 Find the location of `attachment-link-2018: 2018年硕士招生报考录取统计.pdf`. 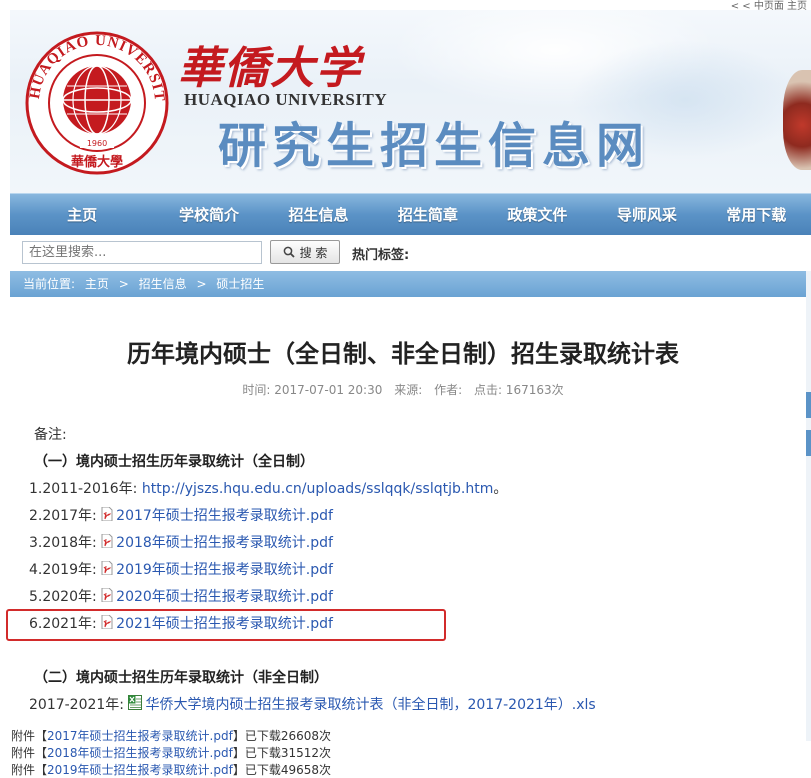

attachment-link-2018: 2018年硕士招生报考录取统计.pdf is located at coordinates (140, 753).